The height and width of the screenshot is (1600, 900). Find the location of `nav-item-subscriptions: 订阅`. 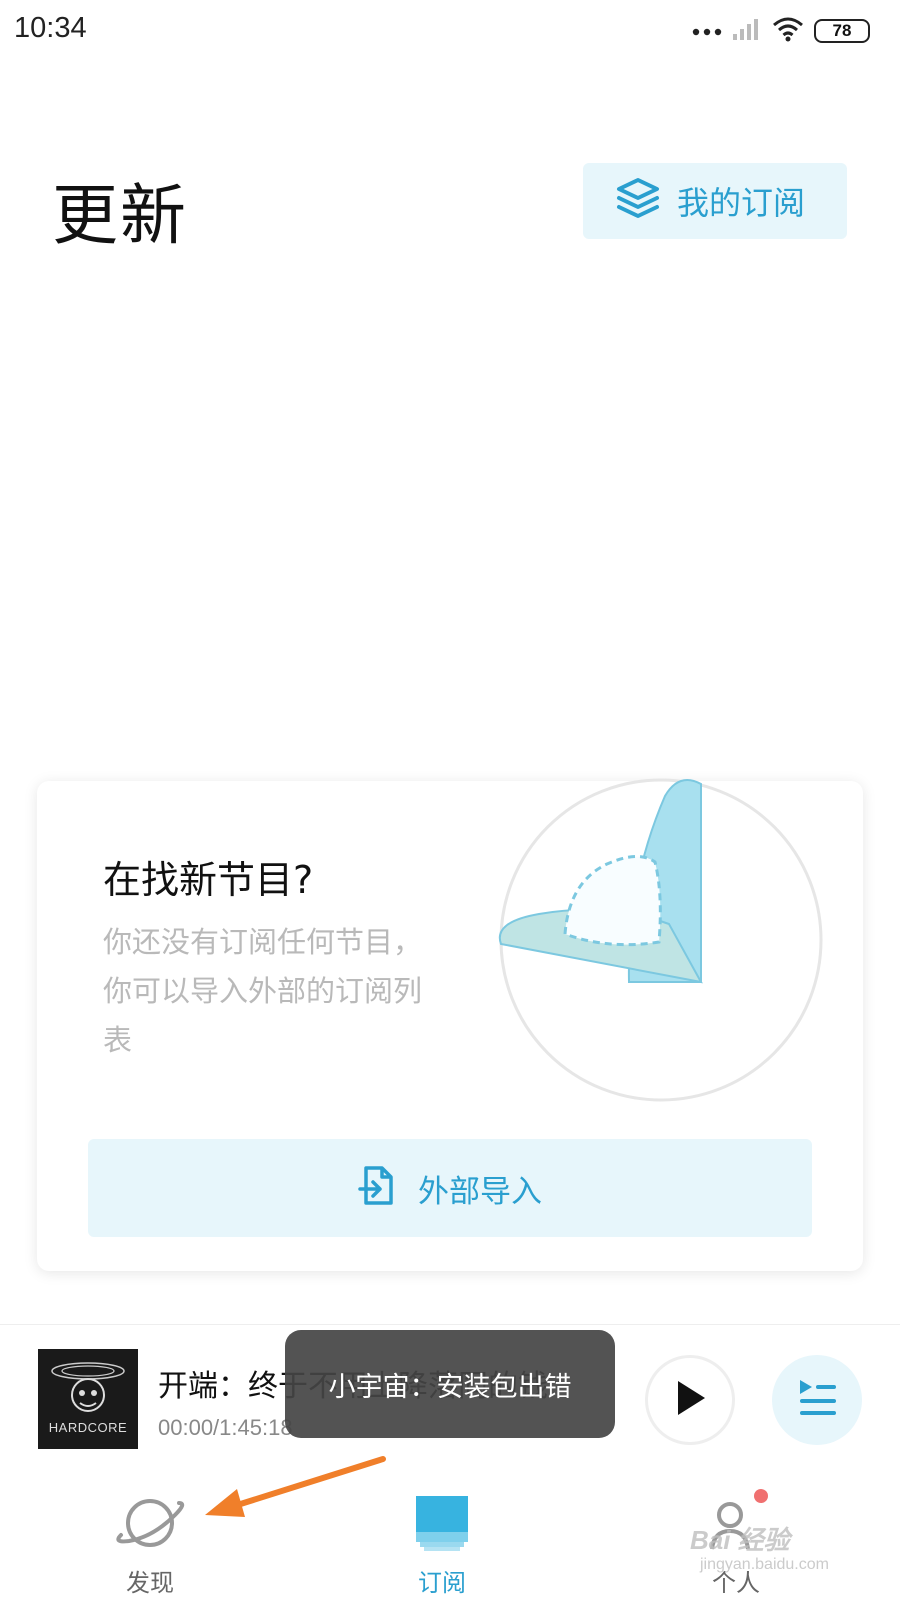

nav-item-subscriptions: 订阅 is located at coordinates (442, 1537).